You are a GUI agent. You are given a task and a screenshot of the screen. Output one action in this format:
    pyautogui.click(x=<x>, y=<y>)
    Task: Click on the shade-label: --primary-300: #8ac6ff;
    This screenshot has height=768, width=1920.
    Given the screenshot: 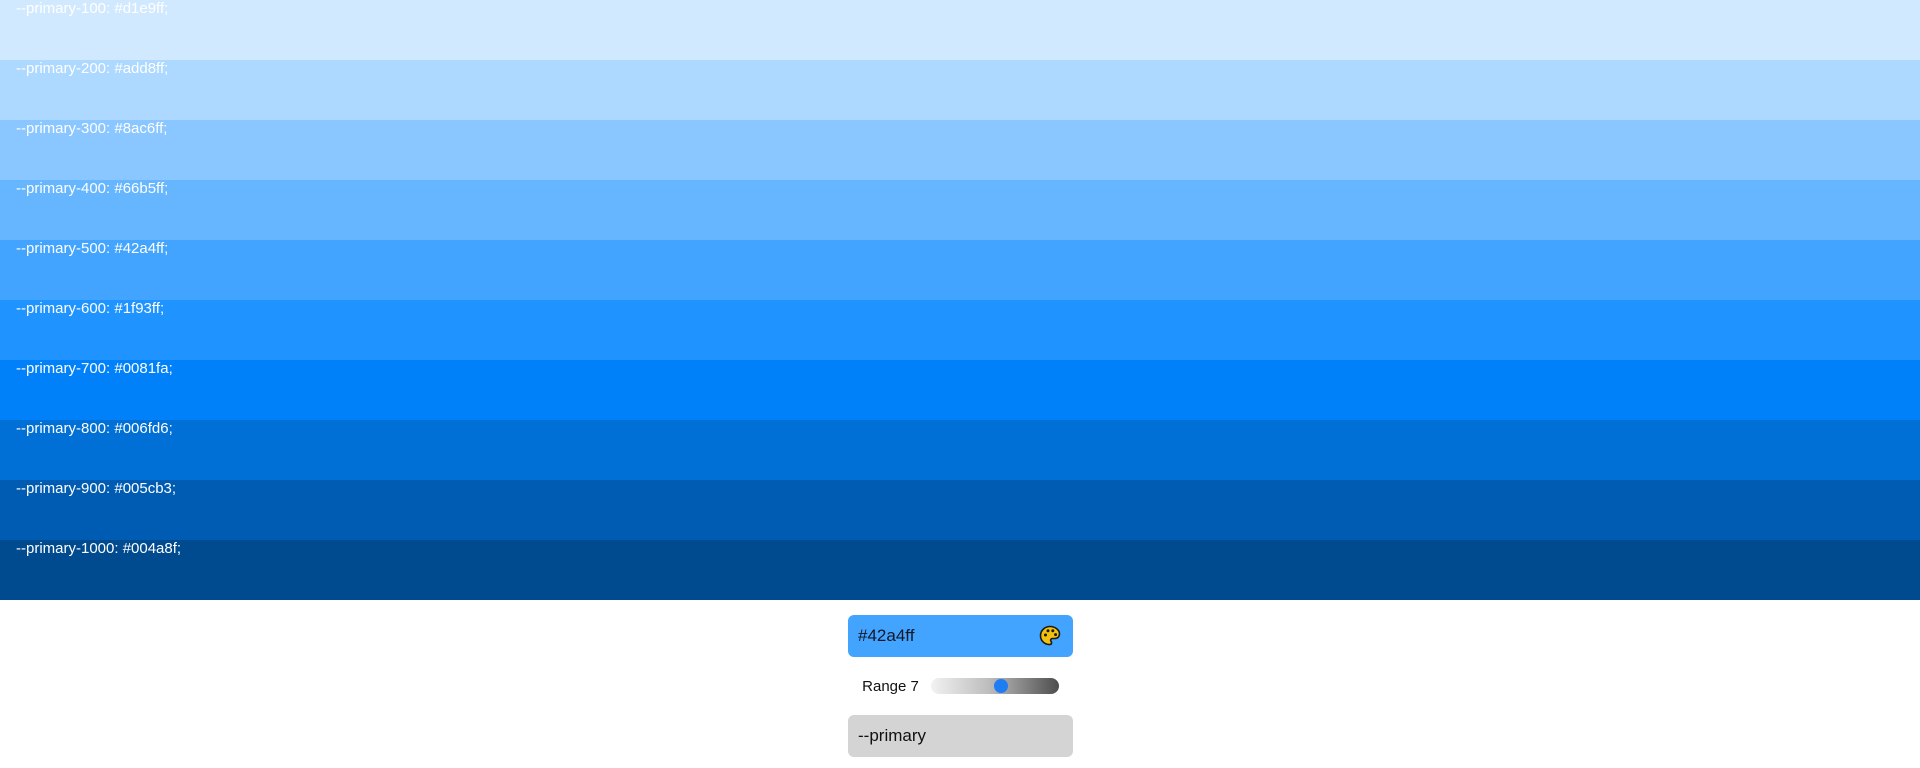 What is the action you would take?
    pyautogui.click(x=92, y=128)
    